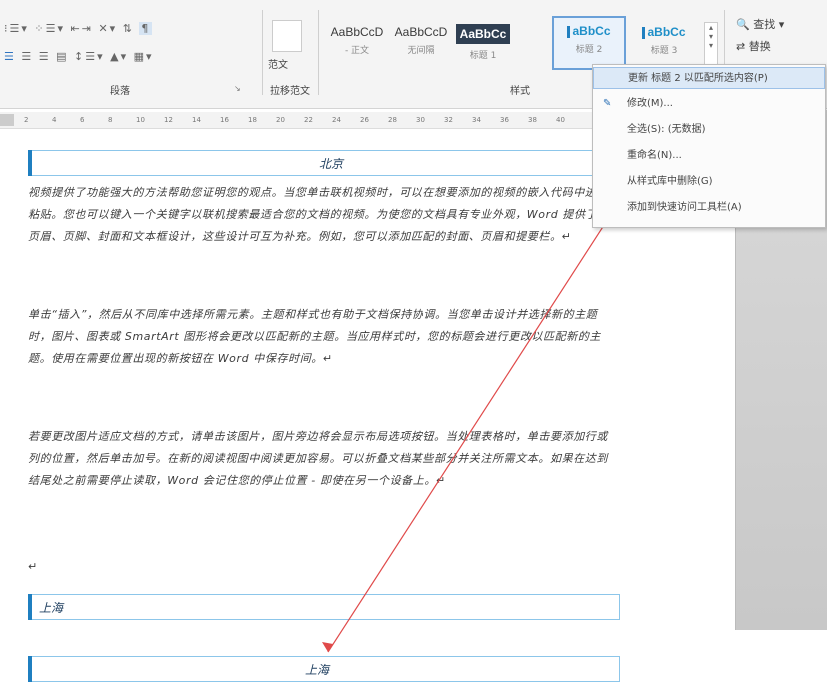 The height and width of the screenshot is (682, 827). Describe the element at coordinates (196, 120) in the screenshot. I see `ruler-tick: 14` at that location.